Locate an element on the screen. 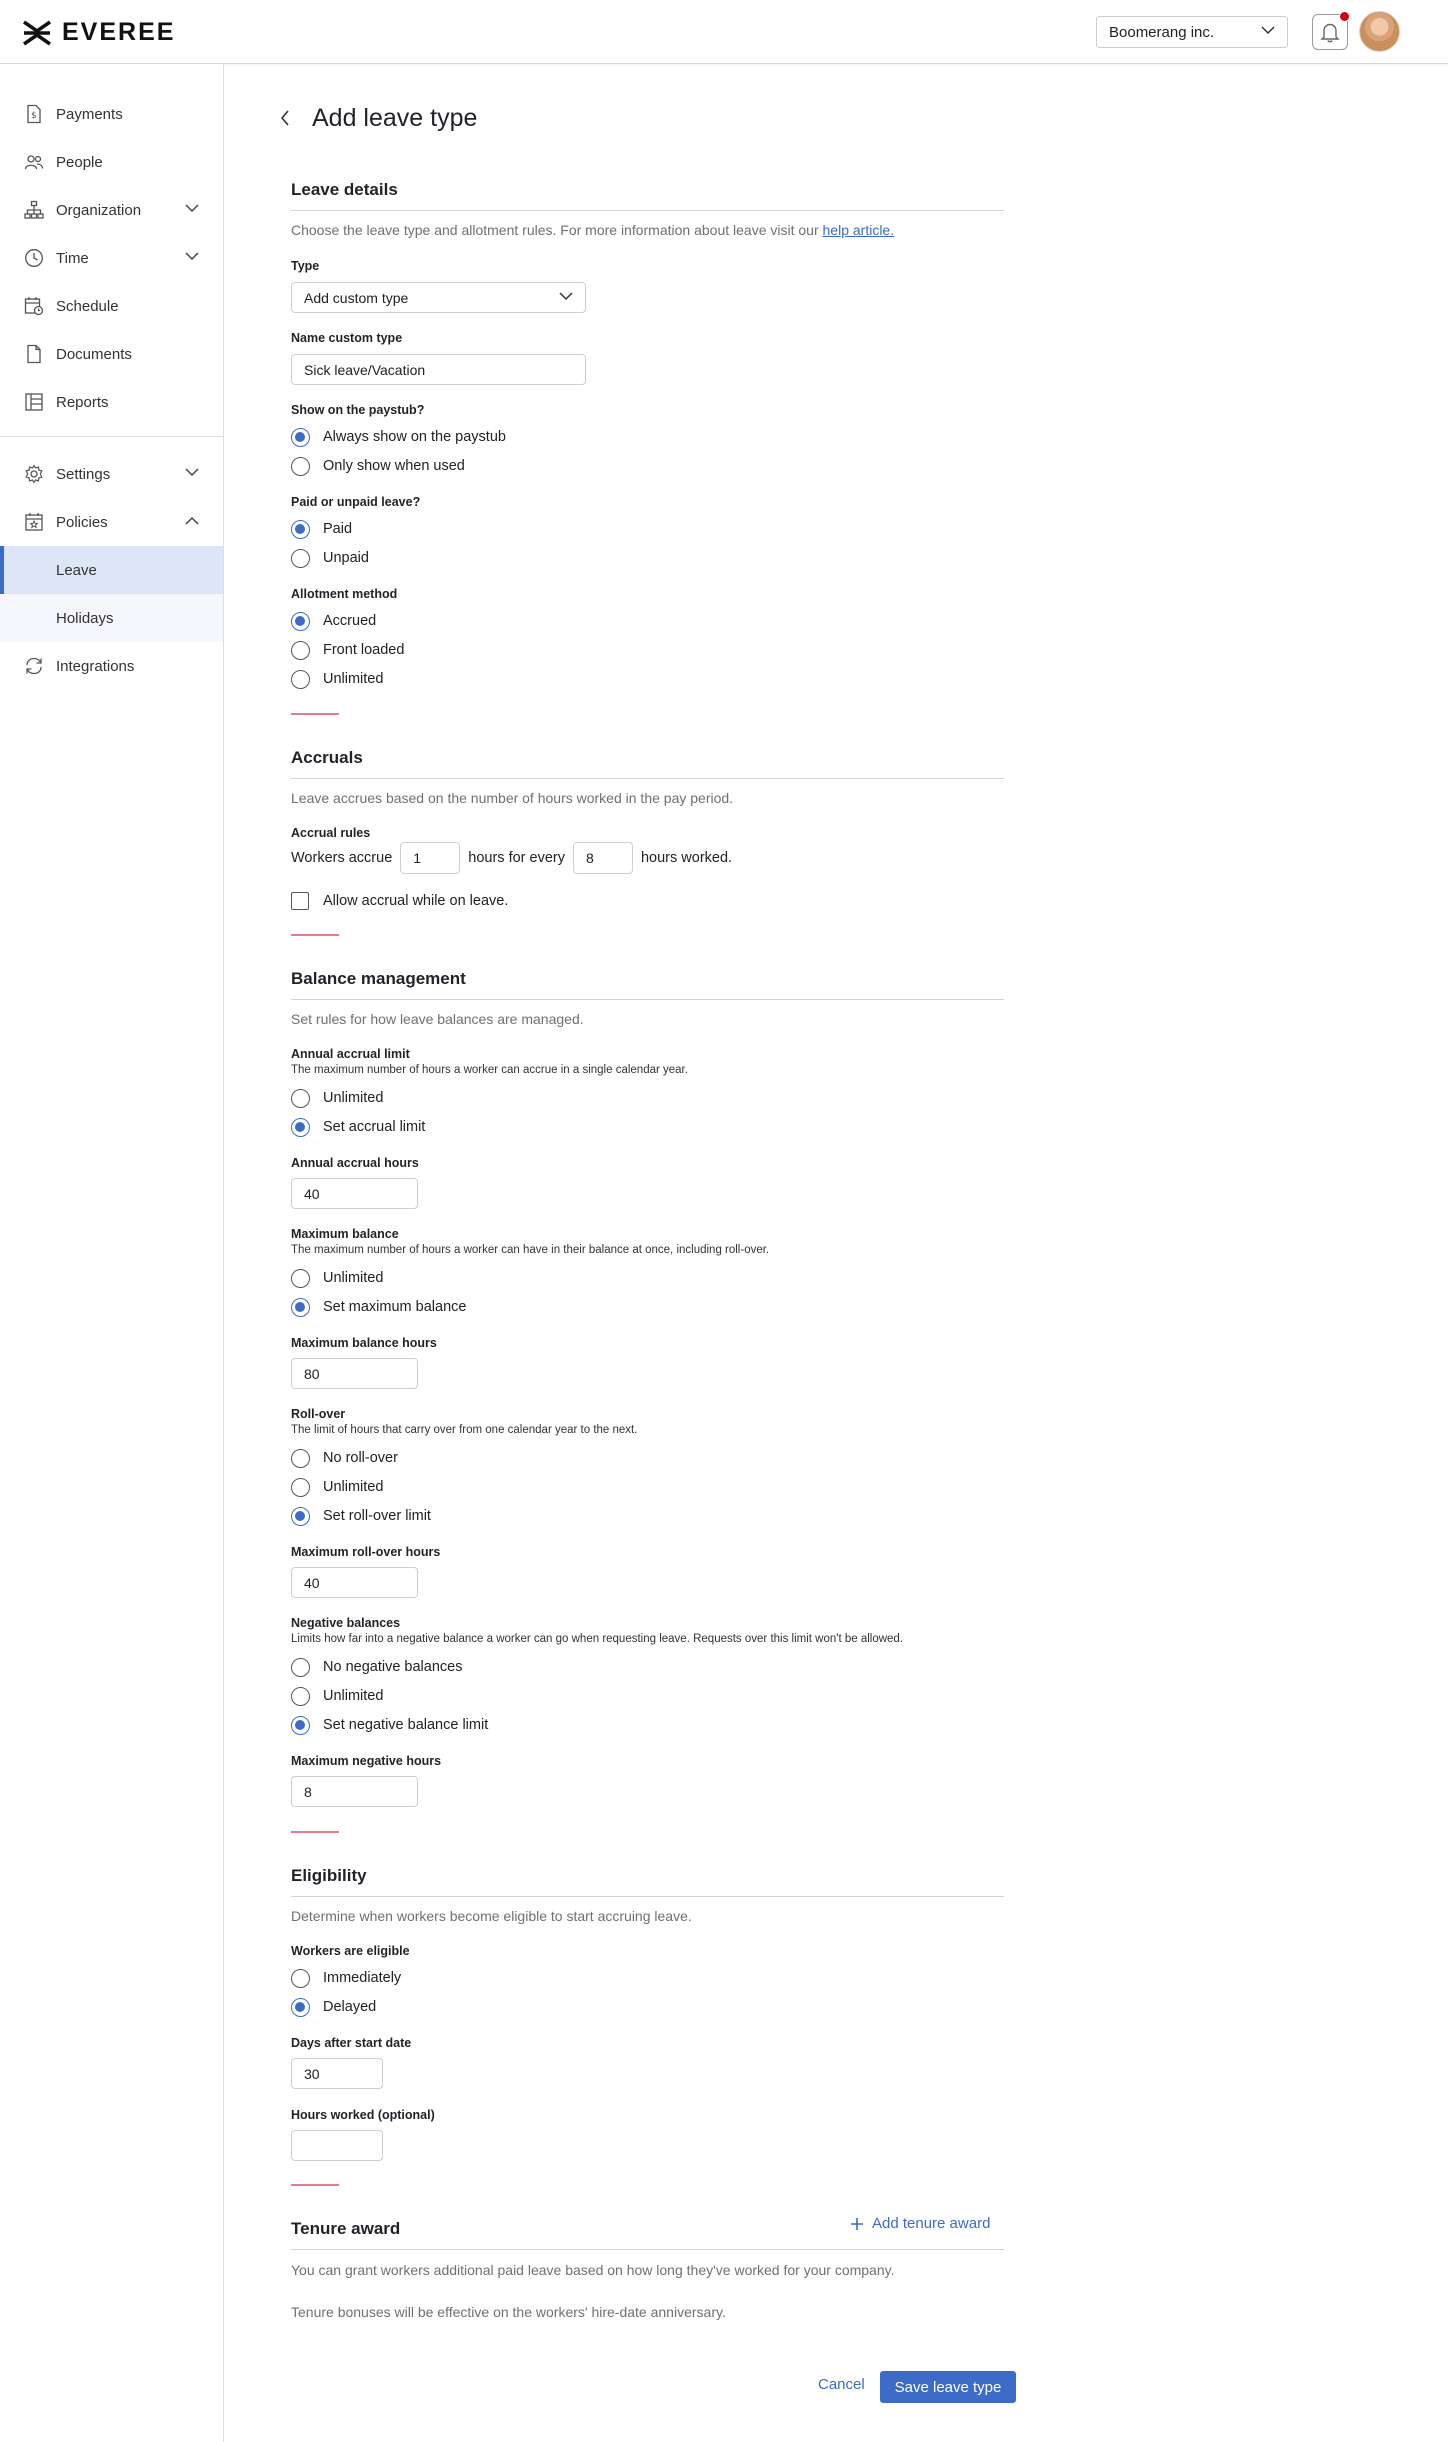  radio-label: Delayed is located at coordinates (350, 2007).